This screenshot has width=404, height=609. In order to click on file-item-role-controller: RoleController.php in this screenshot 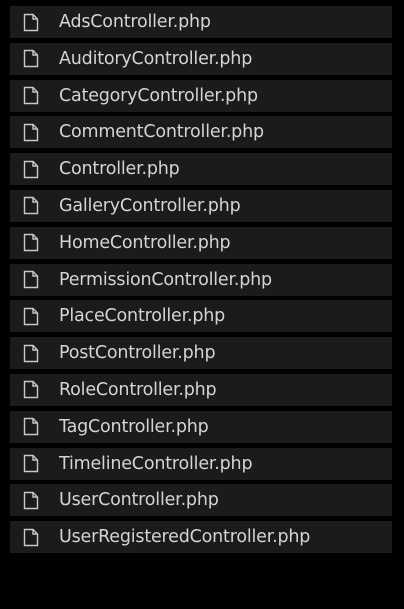, I will do `click(201, 389)`.